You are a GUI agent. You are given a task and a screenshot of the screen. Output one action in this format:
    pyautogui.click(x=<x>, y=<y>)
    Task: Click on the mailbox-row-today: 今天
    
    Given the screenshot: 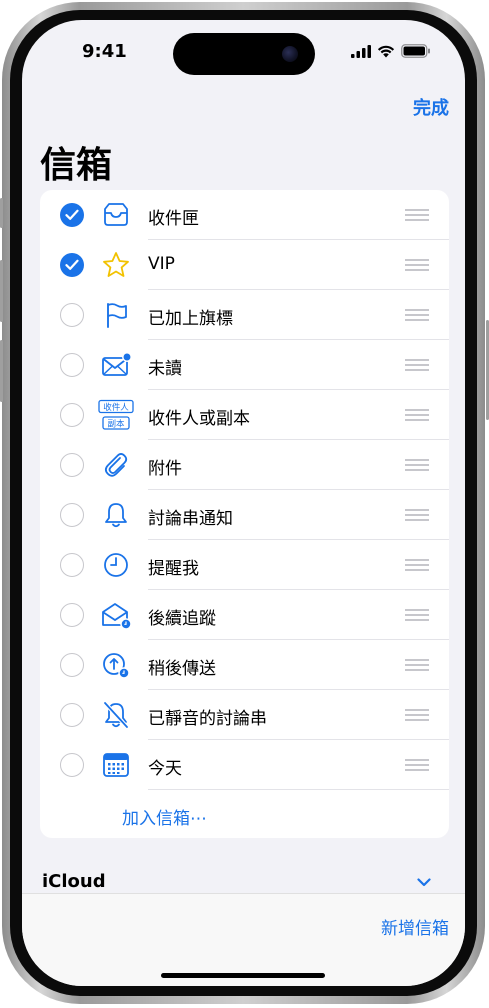 What is the action you would take?
    pyautogui.click(x=244, y=765)
    